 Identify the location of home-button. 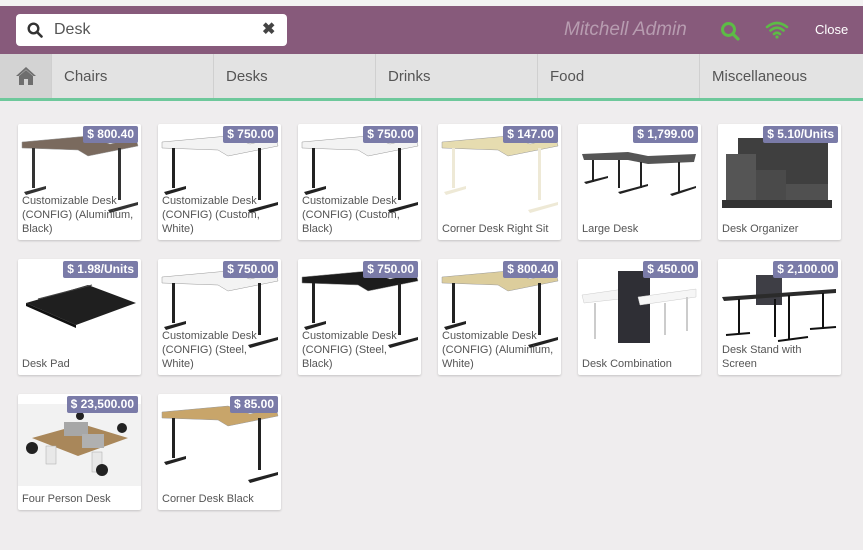
(26, 76).